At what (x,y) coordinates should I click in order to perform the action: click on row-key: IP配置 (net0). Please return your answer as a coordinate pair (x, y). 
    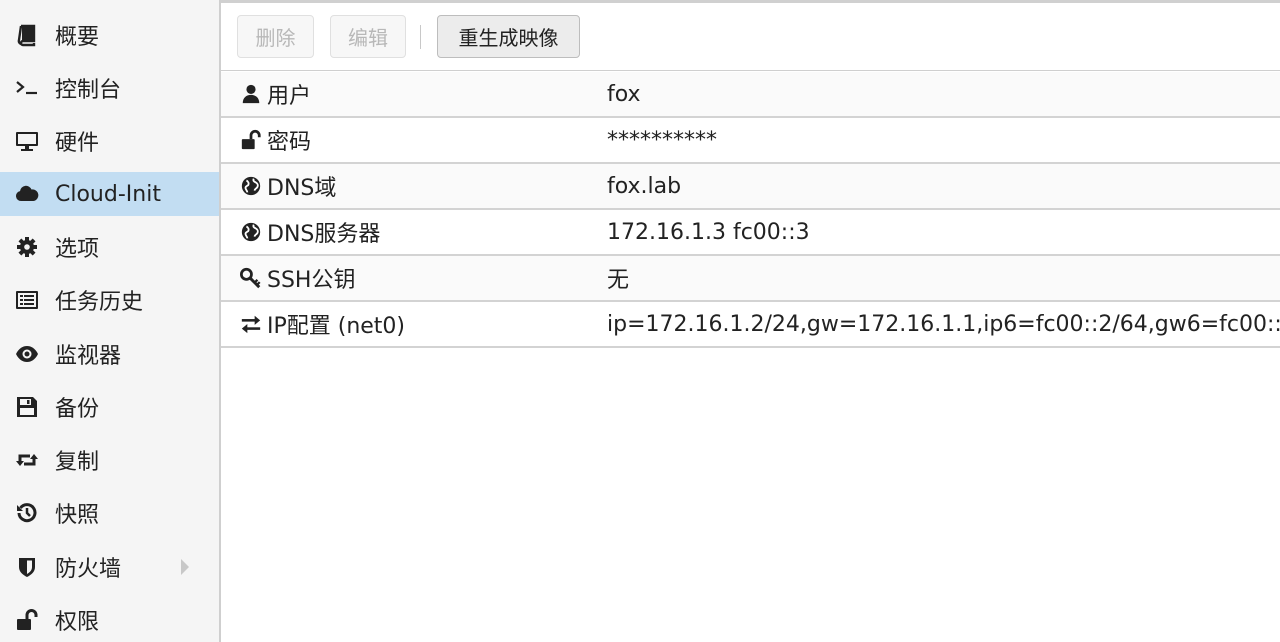
    Looking at the image, I should click on (322, 324).